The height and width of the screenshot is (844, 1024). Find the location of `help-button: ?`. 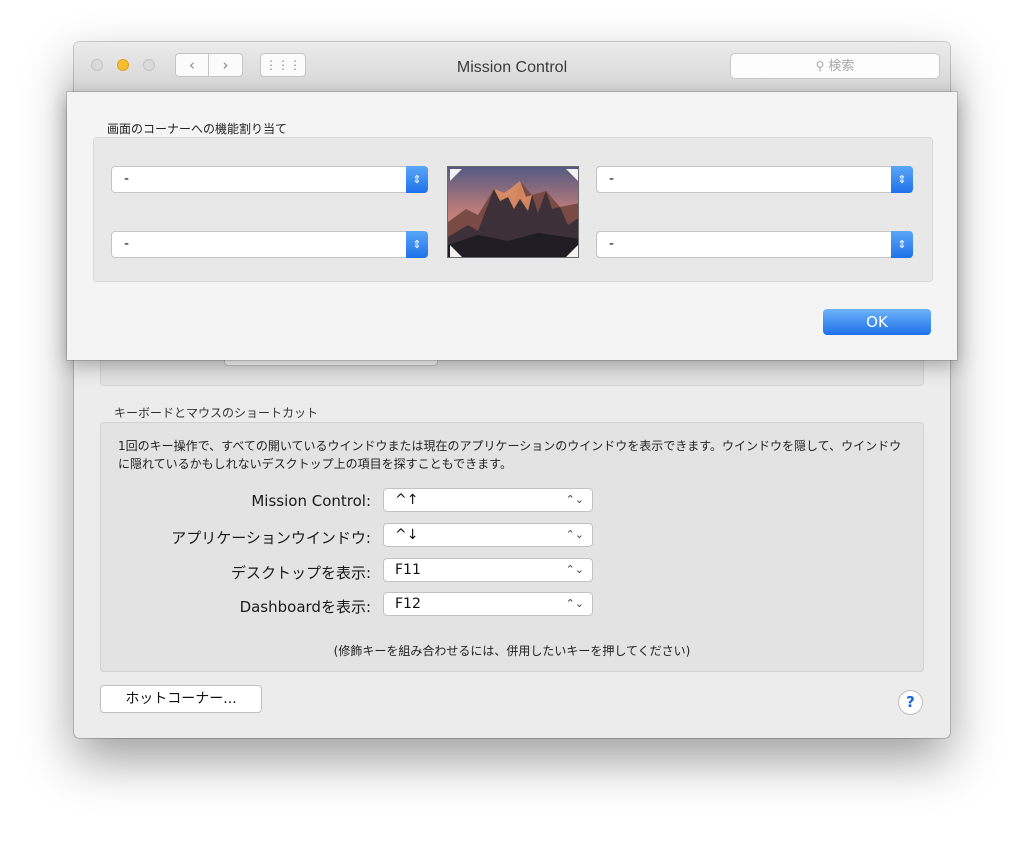

help-button: ? is located at coordinates (910, 702).